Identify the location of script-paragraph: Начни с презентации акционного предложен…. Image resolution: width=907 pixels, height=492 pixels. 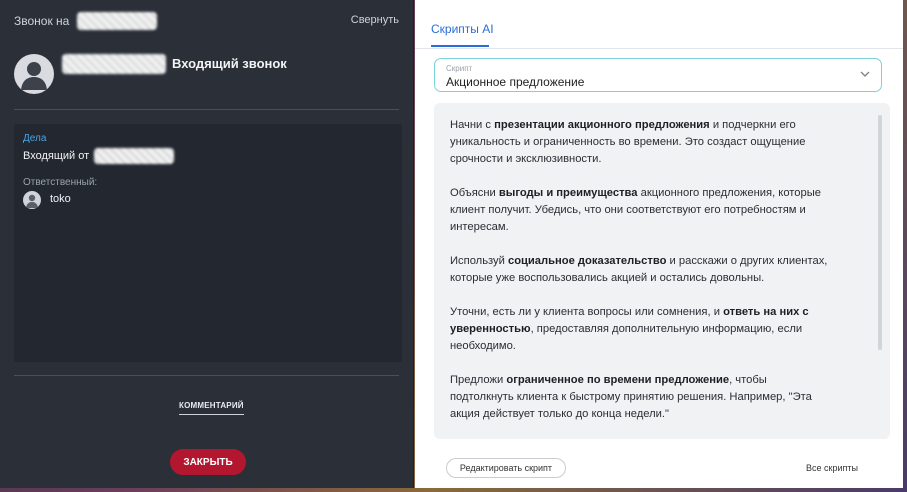
(640, 142).